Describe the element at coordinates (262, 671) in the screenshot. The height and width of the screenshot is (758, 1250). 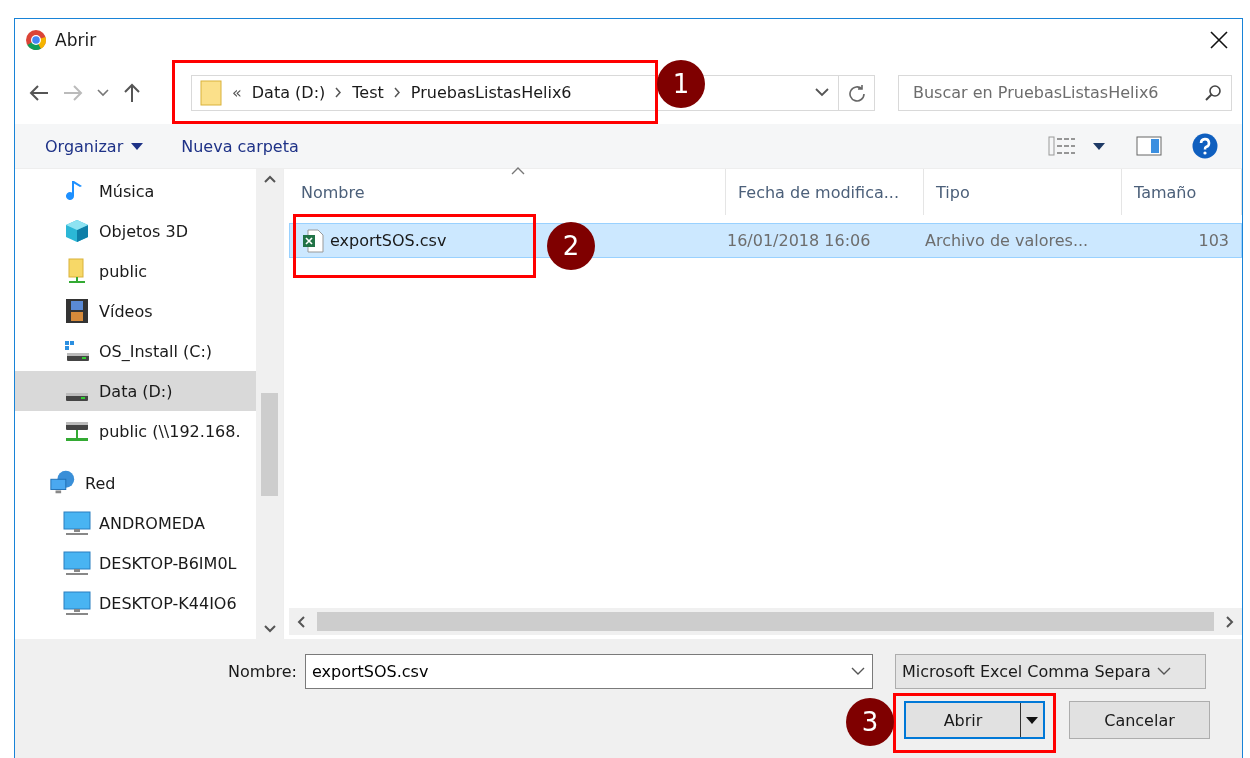
I see `file-name-label: Nombre:` at that location.